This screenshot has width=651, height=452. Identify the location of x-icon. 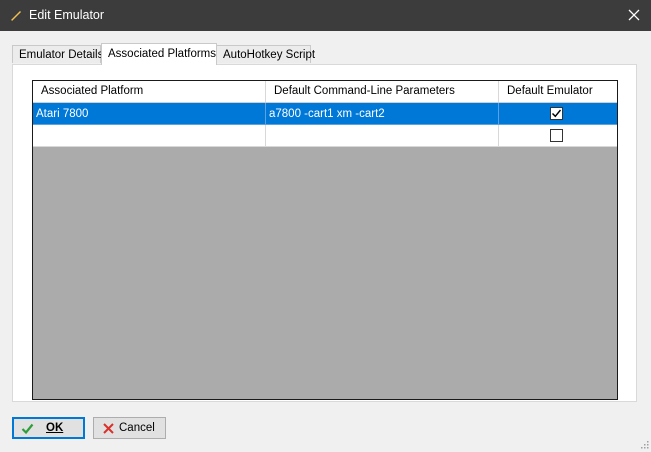
(108, 428).